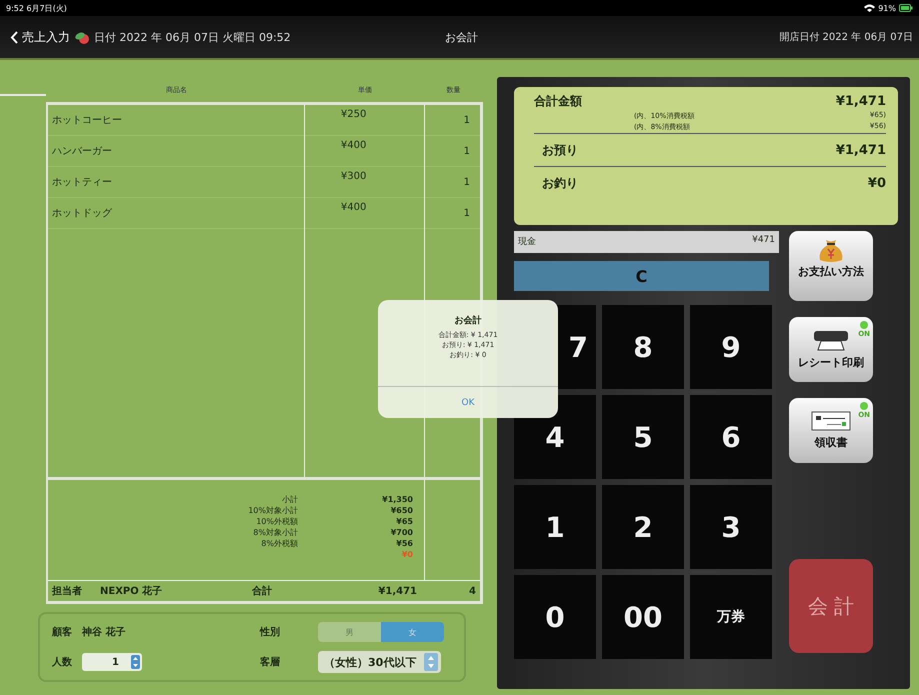 The image size is (919, 695). What do you see at coordinates (461, 37) in the screenshot?
I see `screen-title: お会計` at bounding box center [461, 37].